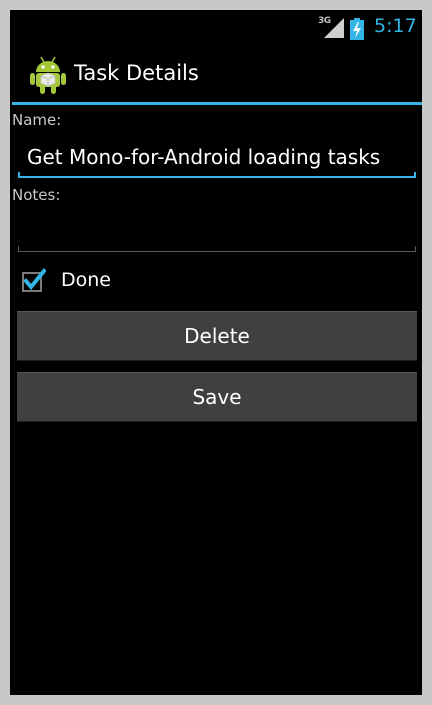 This screenshot has height=705, width=432. I want to click on signal-indicator: 3G, so click(331, 27).